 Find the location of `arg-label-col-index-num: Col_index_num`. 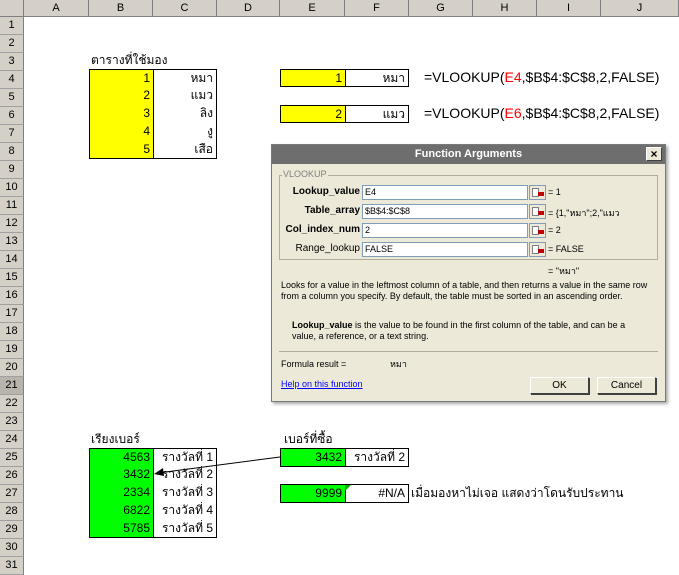

arg-label-col-index-num: Col_index_num is located at coordinates (322, 229).